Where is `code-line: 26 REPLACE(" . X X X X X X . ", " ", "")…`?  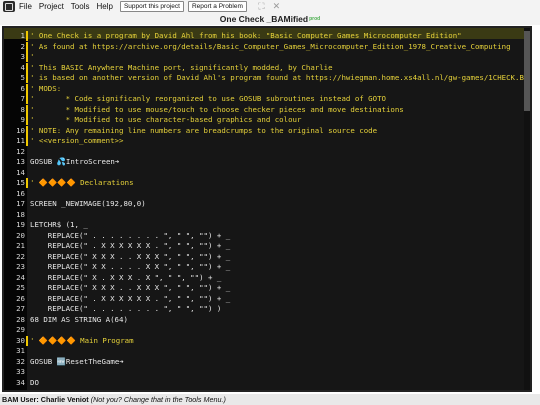 code-line: 26 REPLACE(" . X X X X X X . ", " ", "")… is located at coordinates (264, 299).